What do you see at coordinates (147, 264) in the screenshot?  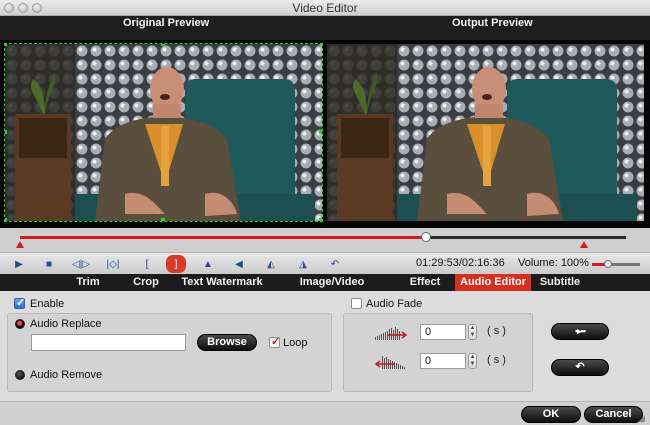 I see `mark-in-icon: [` at bounding box center [147, 264].